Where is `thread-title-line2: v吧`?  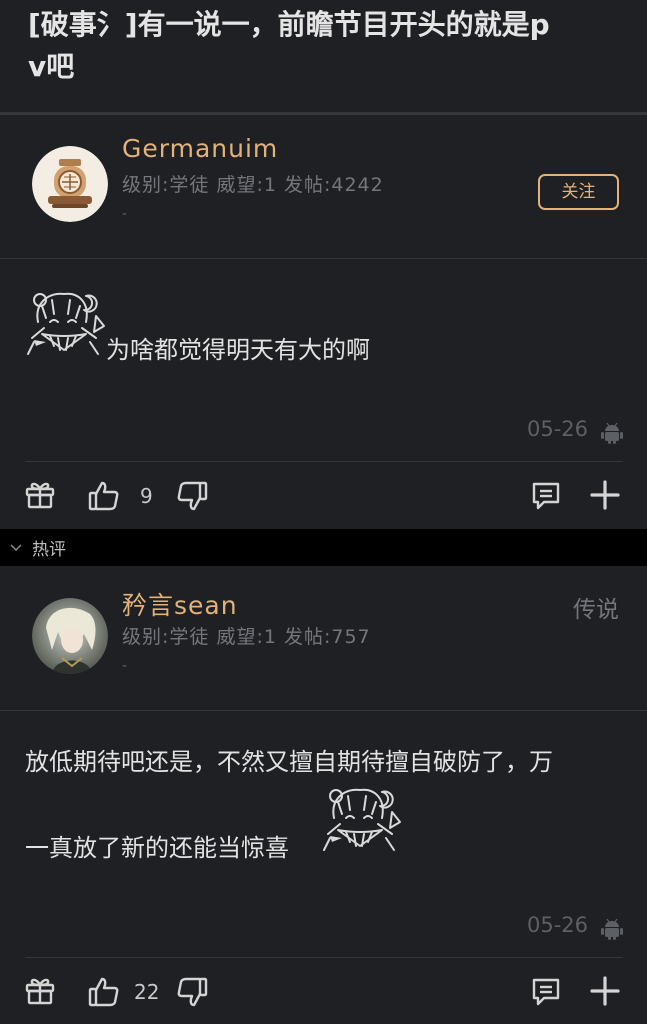 thread-title-line2: v吧 is located at coordinates (51, 66).